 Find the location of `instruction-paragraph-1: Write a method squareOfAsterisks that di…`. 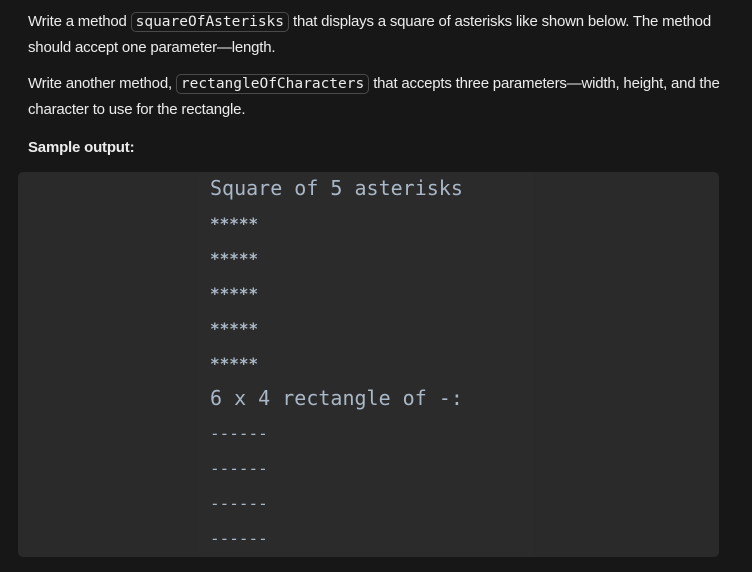

instruction-paragraph-1: Write a method squareOfAsterisks that di… is located at coordinates (378, 34).